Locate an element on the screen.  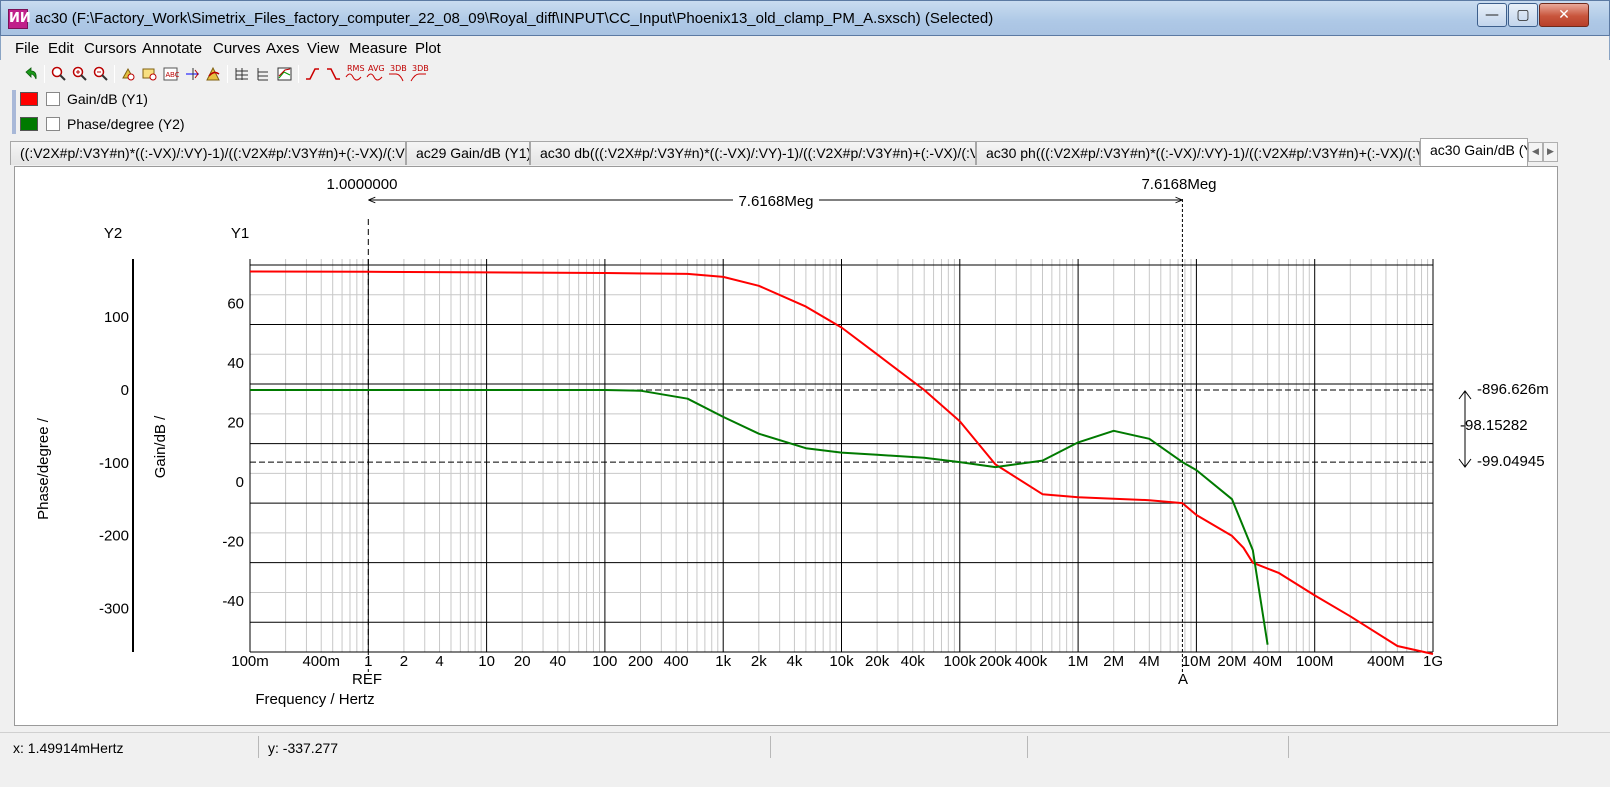
y2-axis-title: Y2 is located at coordinates (113, 233).